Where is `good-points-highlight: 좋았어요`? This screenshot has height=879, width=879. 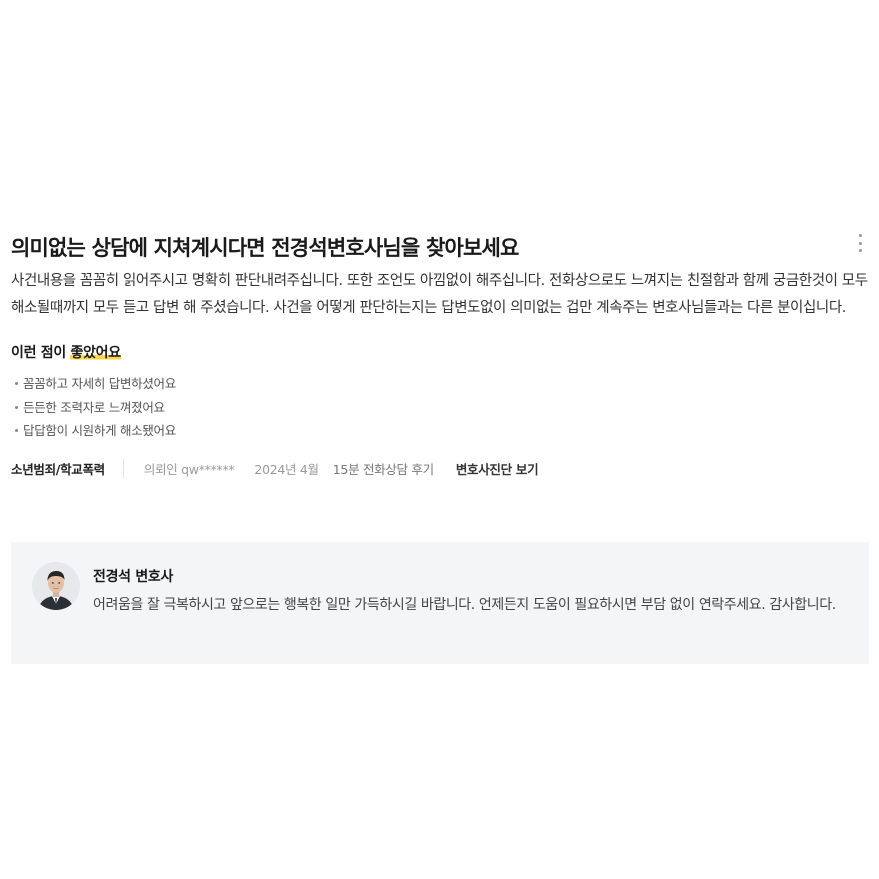
good-points-highlight: 좋았어요 is located at coordinates (95, 353).